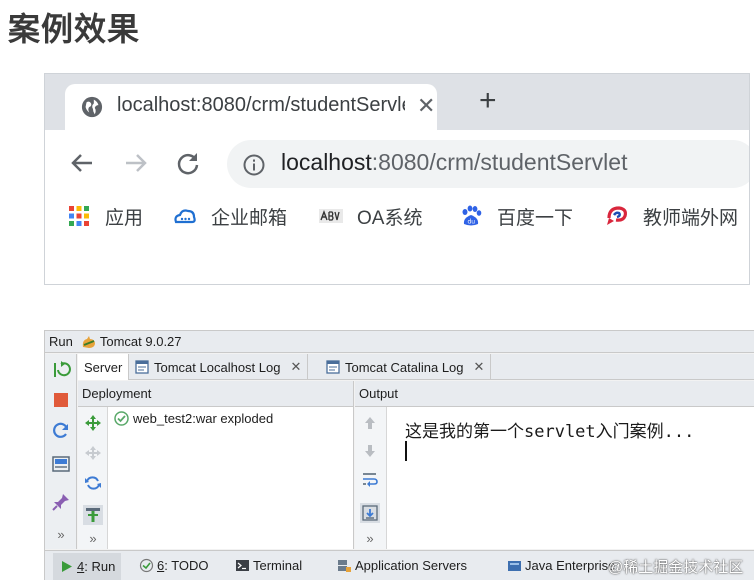 This screenshot has height=580, width=754. Describe the element at coordinates (326, 162) in the screenshot. I see `url-host: localhost` at that location.